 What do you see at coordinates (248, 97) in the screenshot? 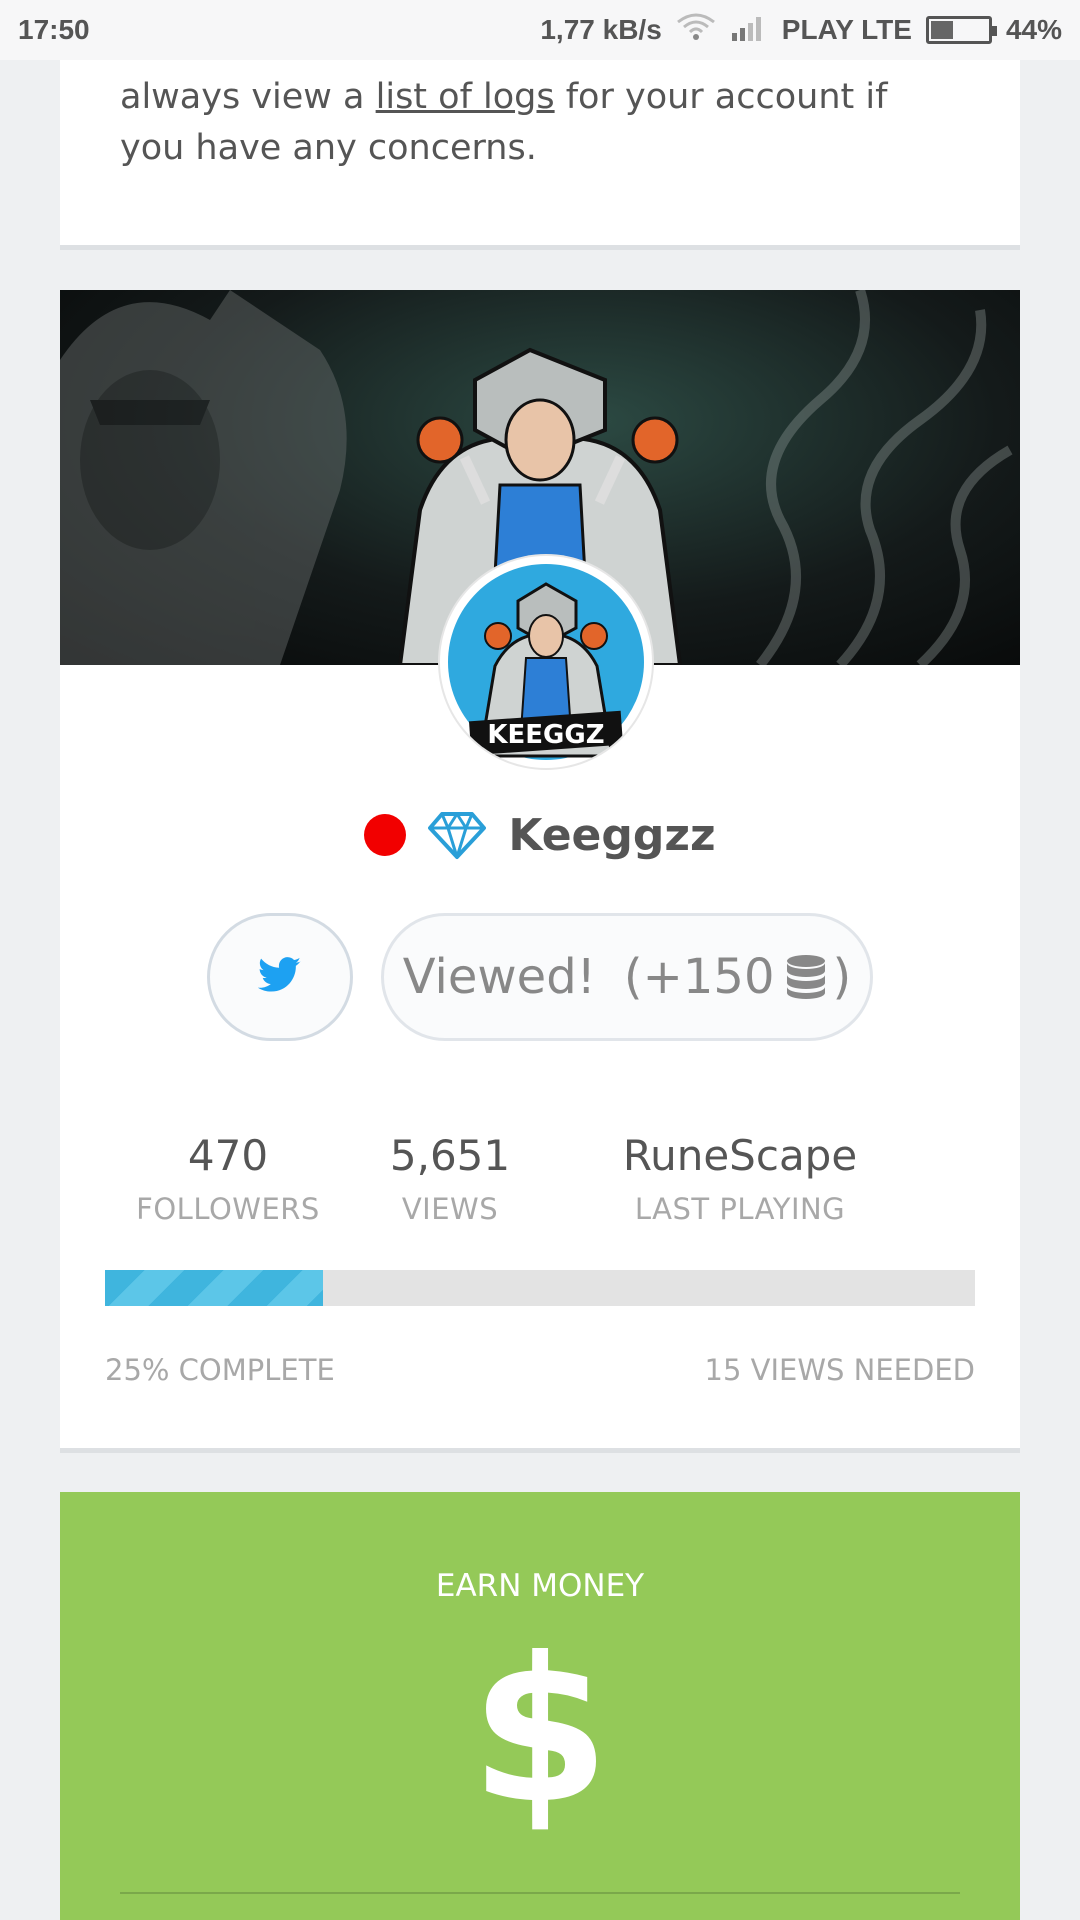
I see `logs-text-before: always view a` at bounding box center [248, 97].